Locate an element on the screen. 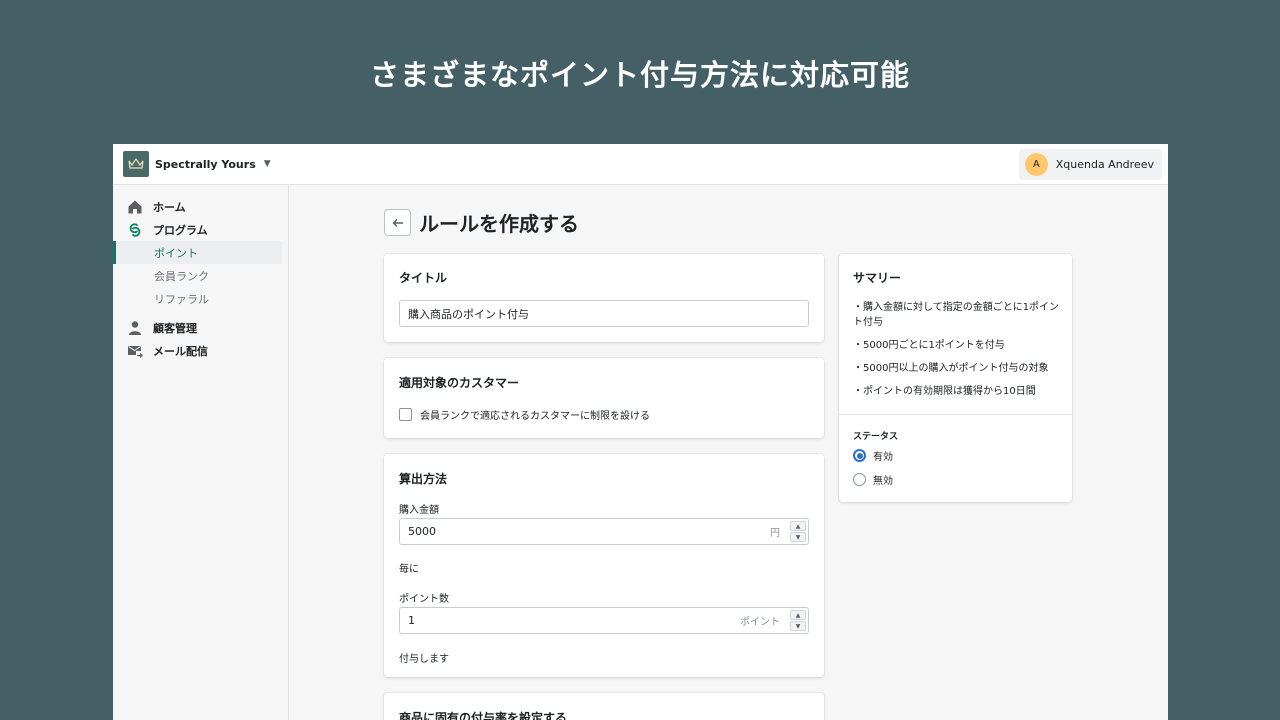 This screenshot has width=1280, height=720. page-headline: さまざまなポイント付与方法に対応可能 is located at coordinates (639, 75).